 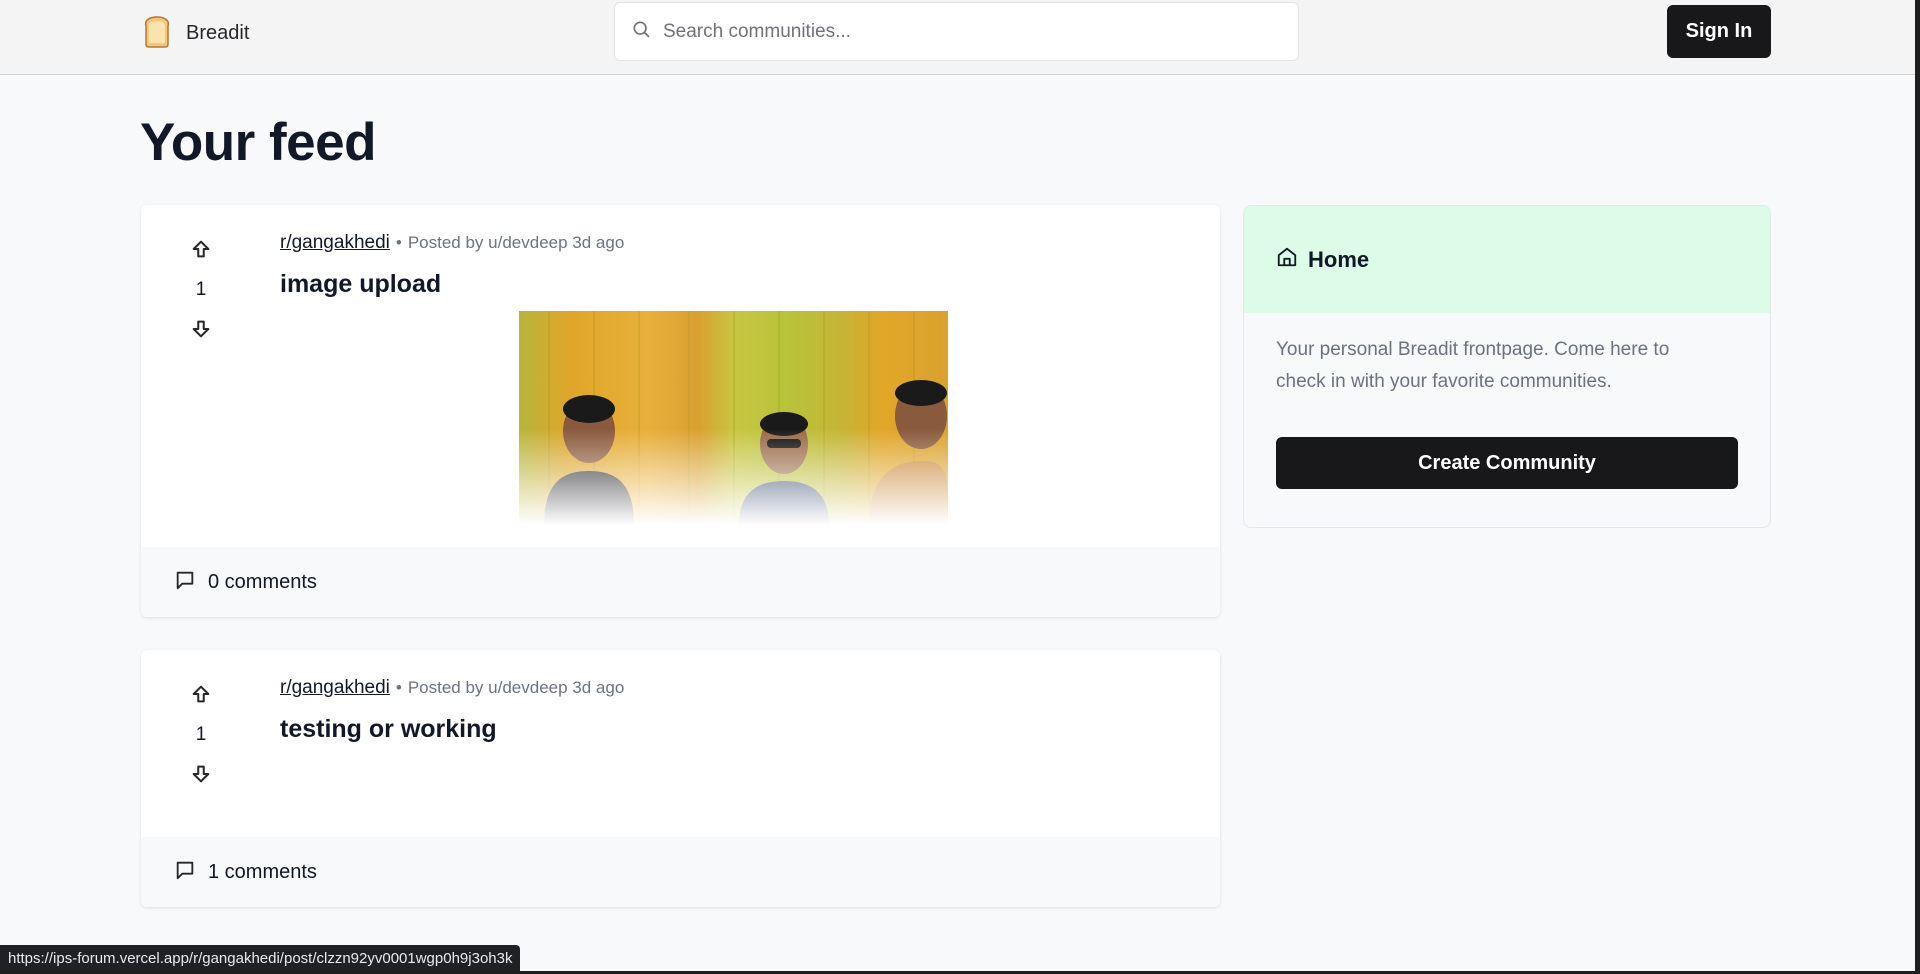 I want to click on page-title: Your feed, so click(x=258, y=142).